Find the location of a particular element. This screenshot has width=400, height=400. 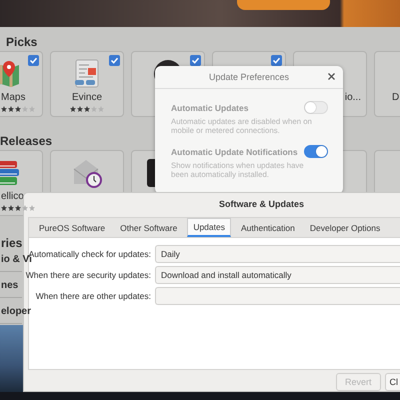

setting-label: When there are other updates: is located at coordinates (93, 296).